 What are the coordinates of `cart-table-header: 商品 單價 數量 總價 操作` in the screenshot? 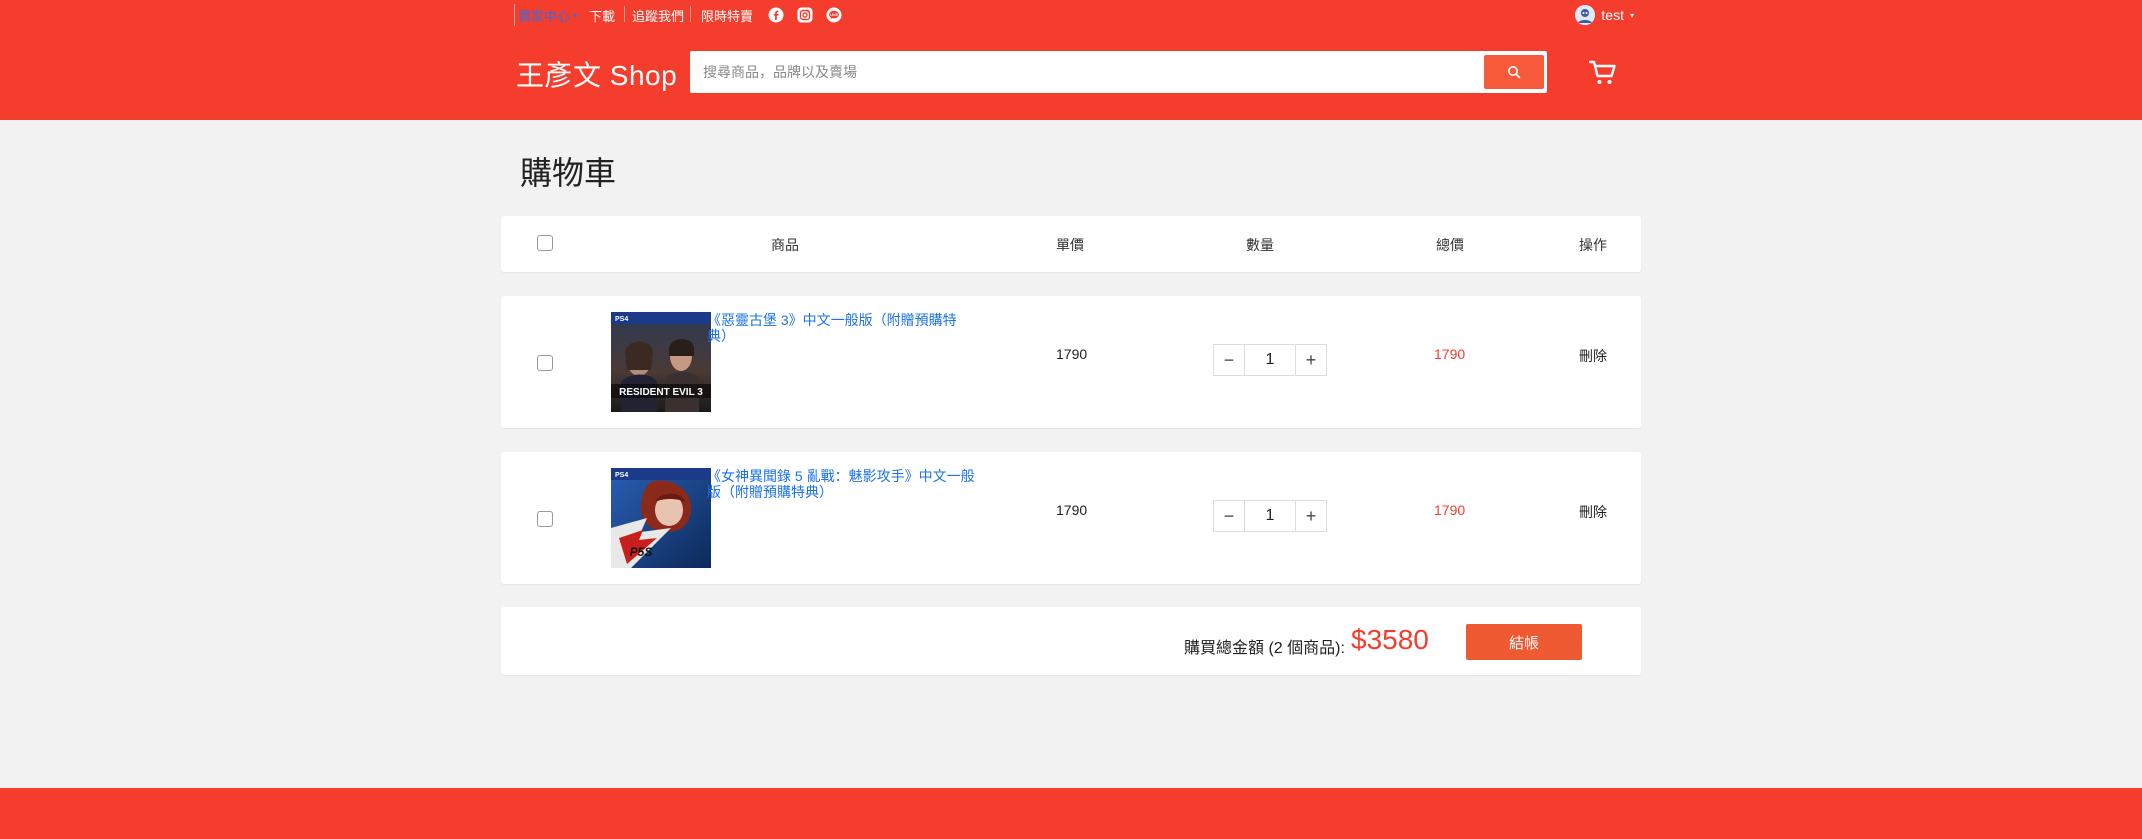 It's located at (1071, 244).